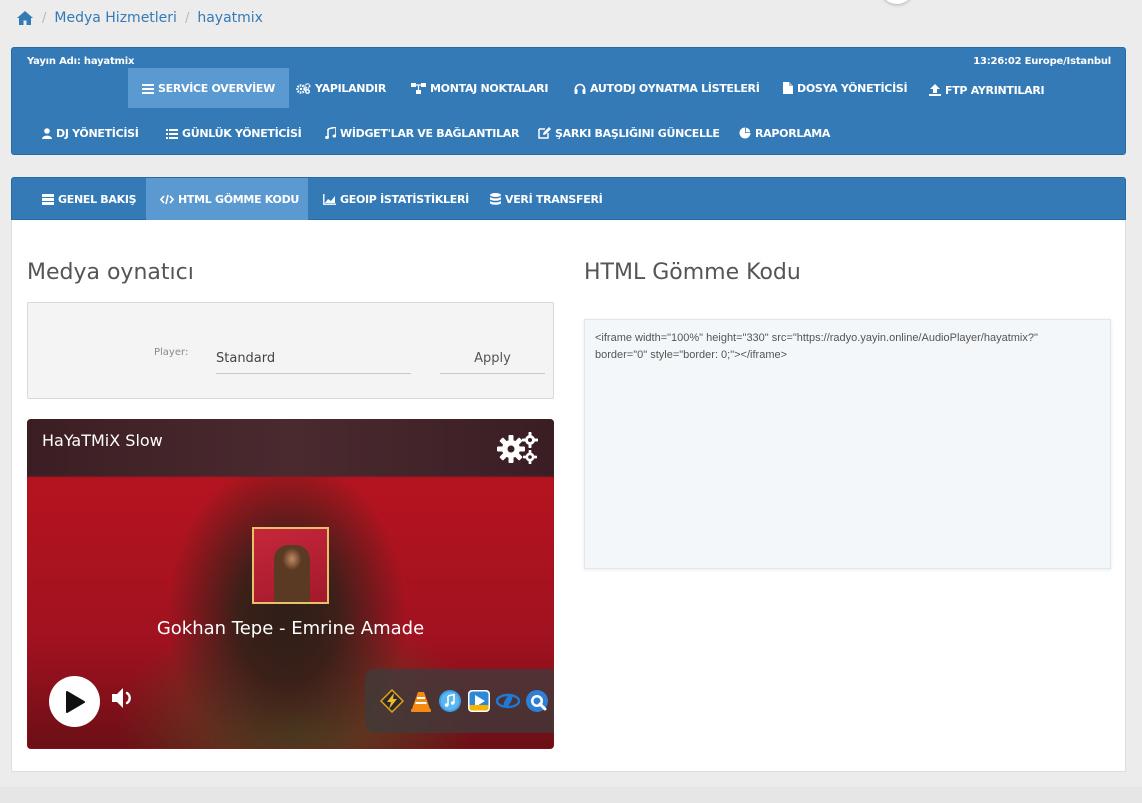 The width and height of the screenshot is (1142, 803). I want to click on nav-mount-points: MONTAJ NOKTALARI, so click(479, 88).